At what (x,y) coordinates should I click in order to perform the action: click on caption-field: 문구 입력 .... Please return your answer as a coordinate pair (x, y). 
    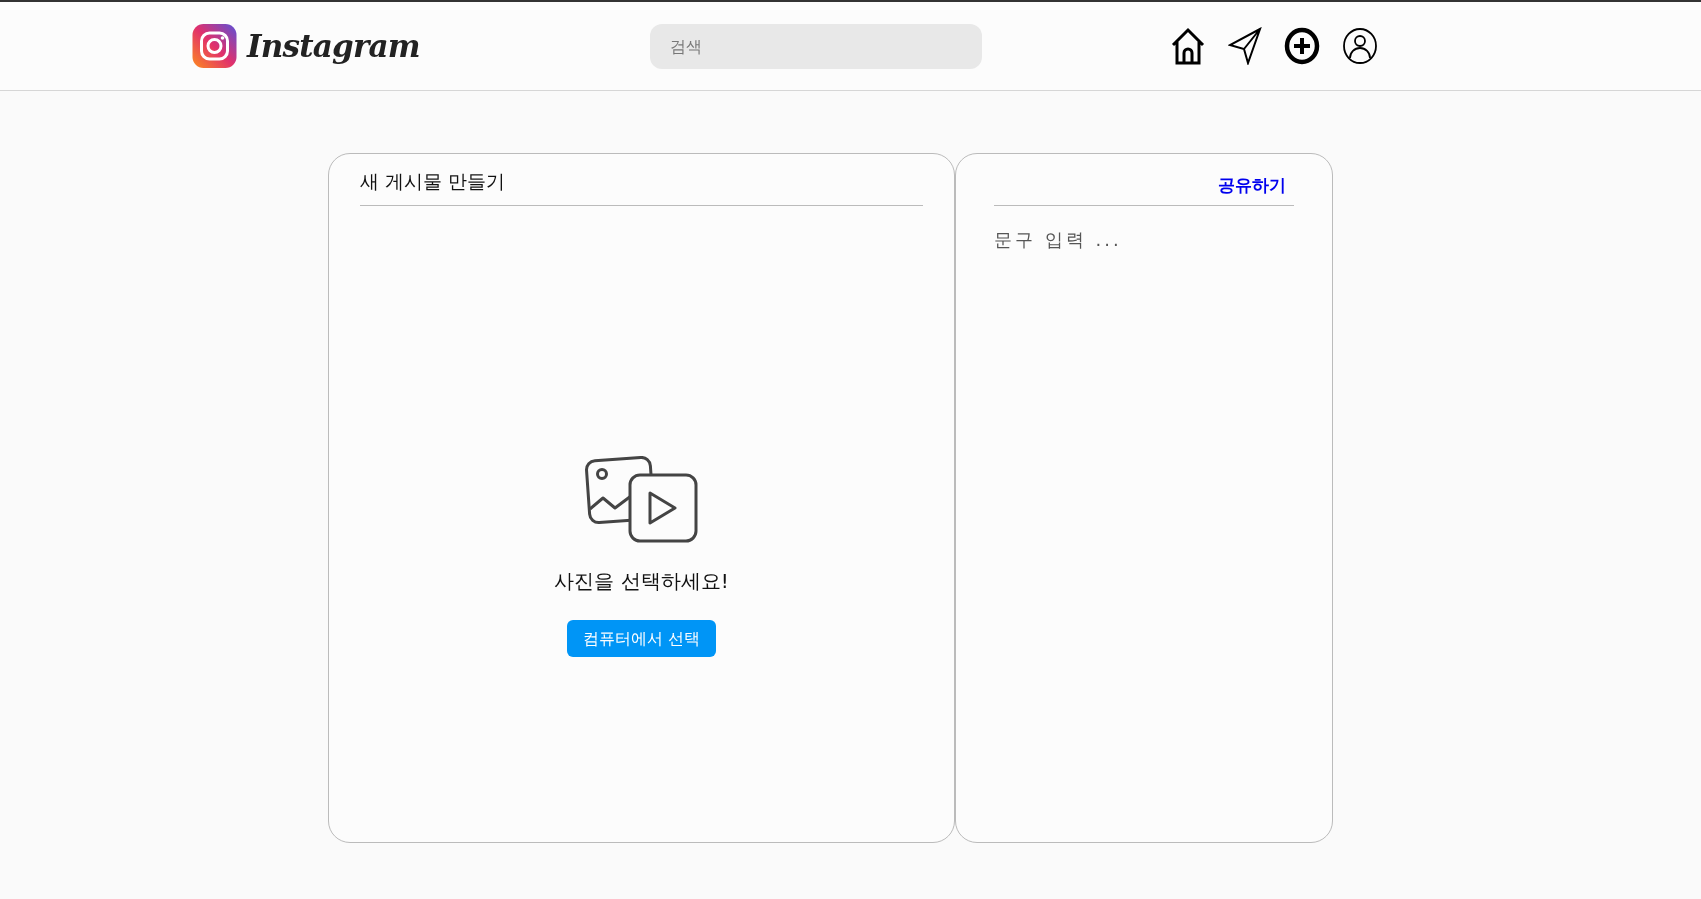
    Looking at the image, I should click on (1144, 506).